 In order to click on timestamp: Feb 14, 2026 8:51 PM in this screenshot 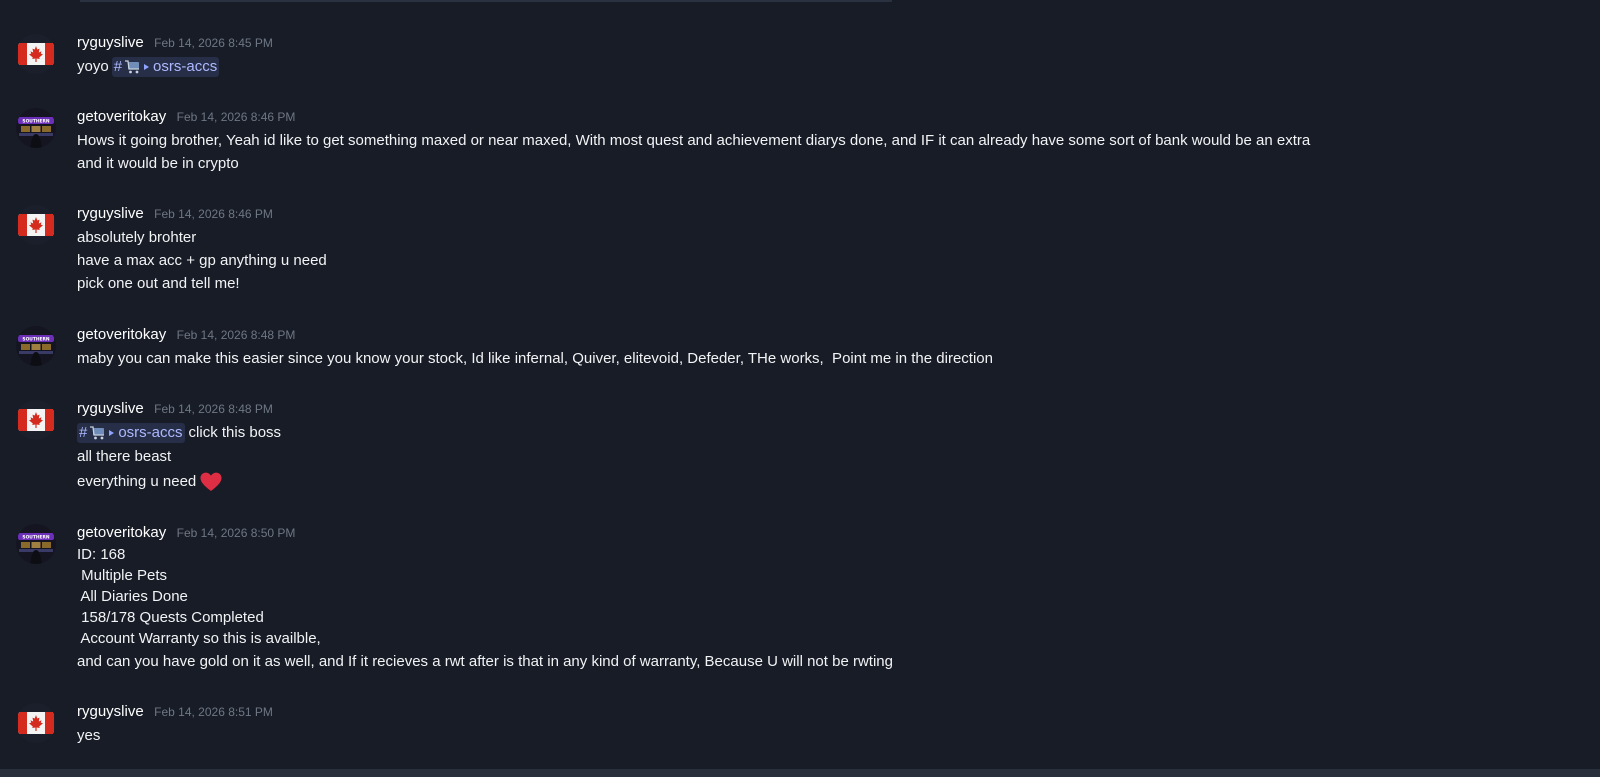, I will do `click(213, 712)`.